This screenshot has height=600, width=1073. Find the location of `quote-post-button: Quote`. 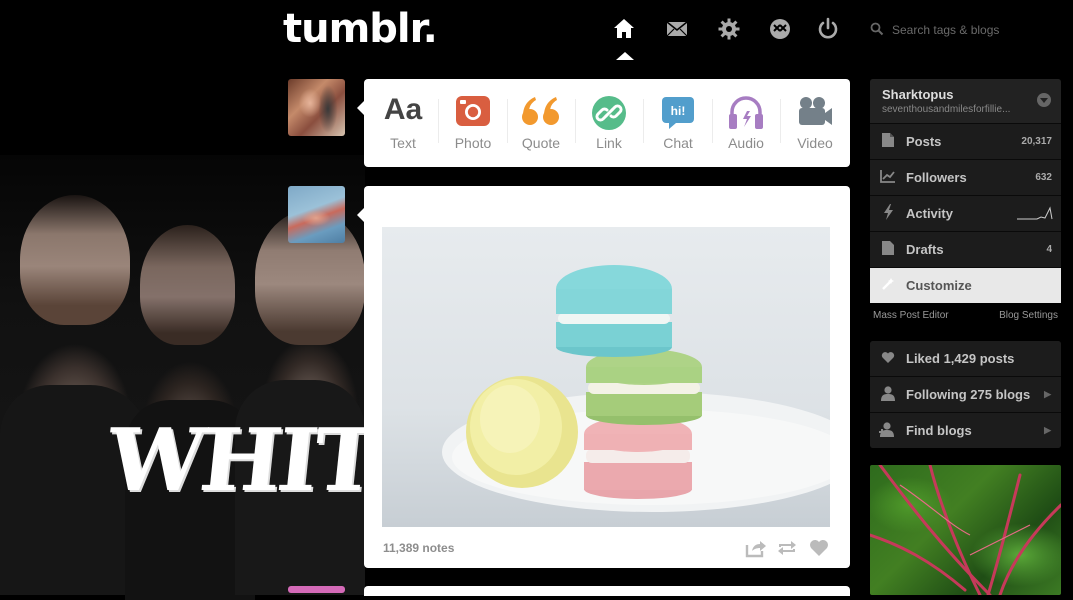

quote-post-button: Quote is located at coordinates (541, 123).